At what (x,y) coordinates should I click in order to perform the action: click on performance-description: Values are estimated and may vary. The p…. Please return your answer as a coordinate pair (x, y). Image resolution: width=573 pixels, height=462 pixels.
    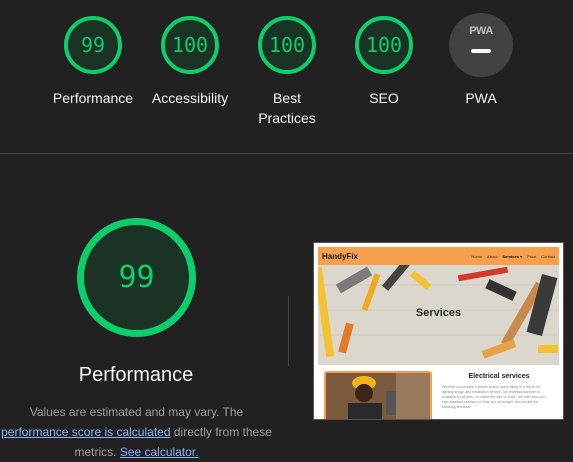
    Looking at the image, I should click on (136, 432).